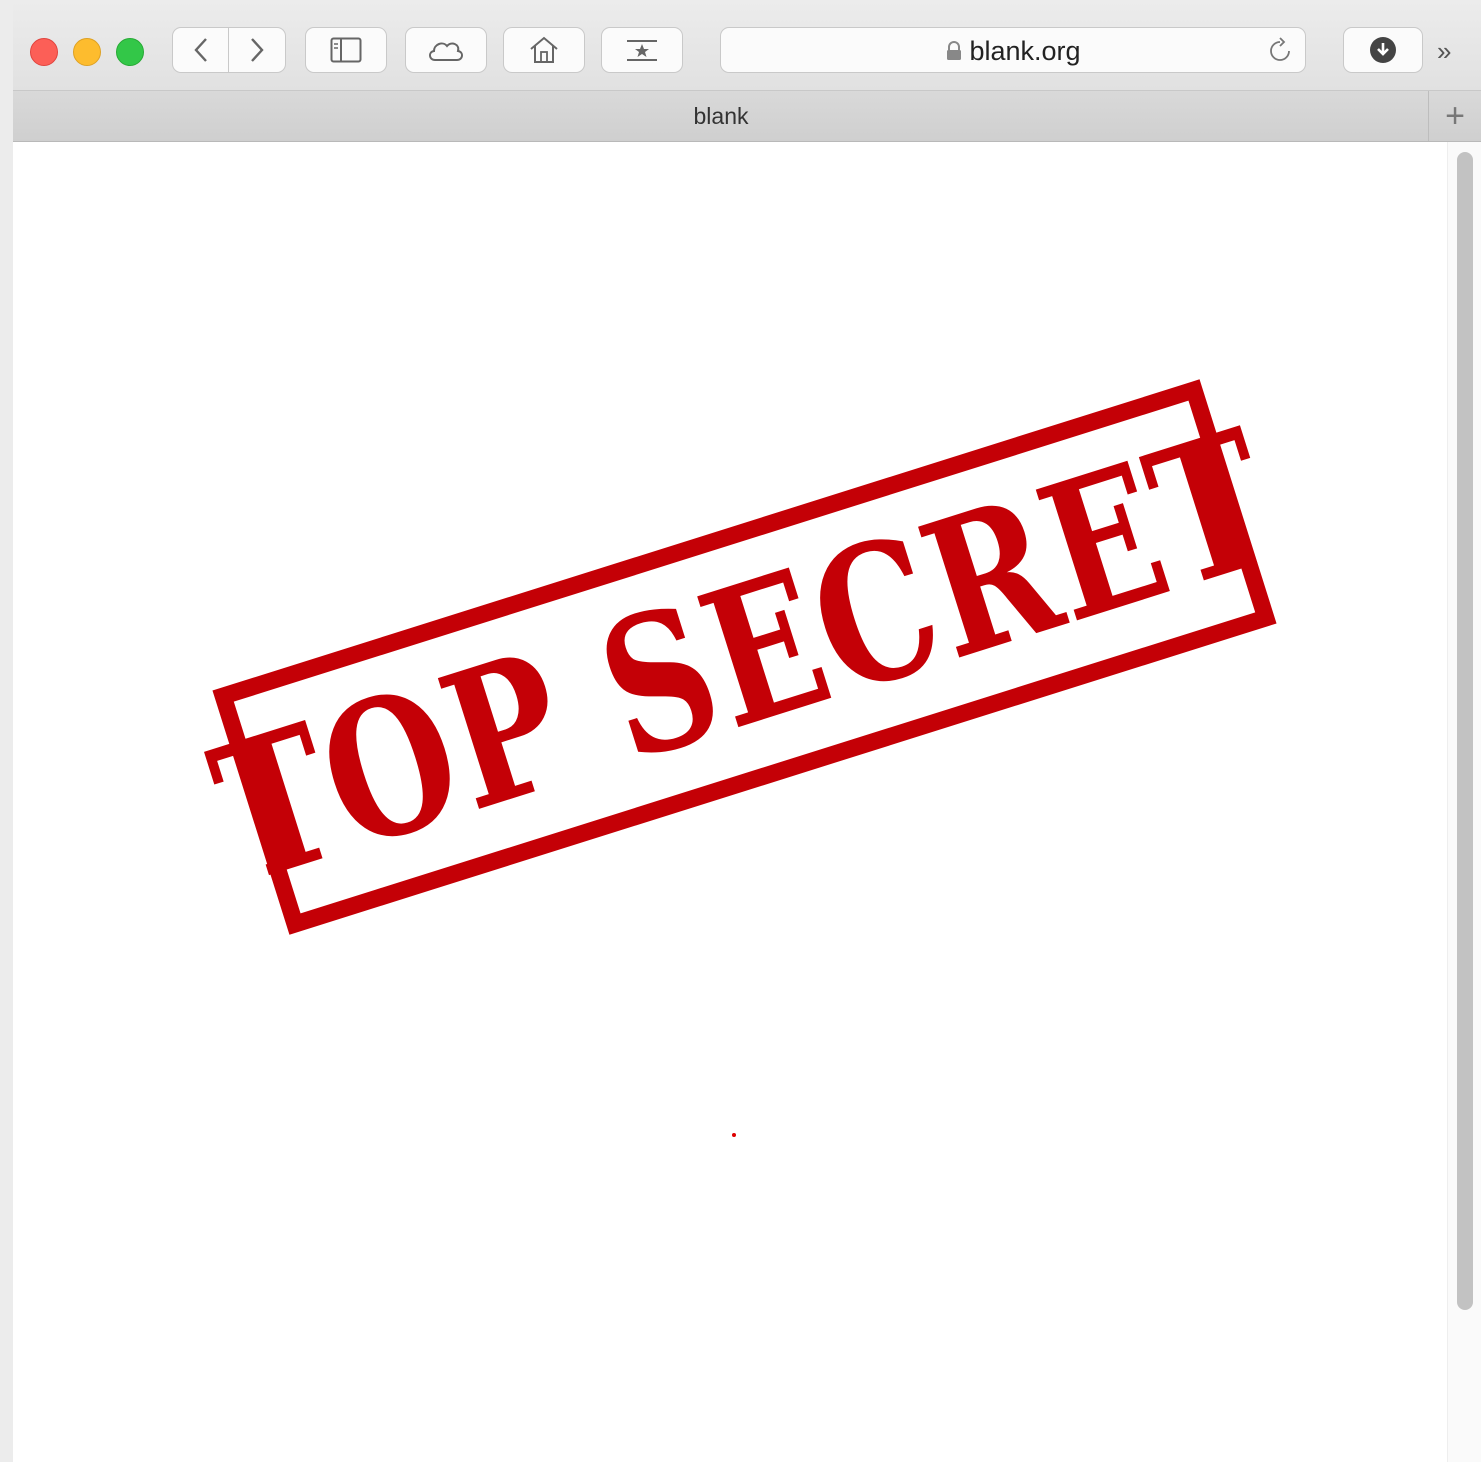  What do you see at coordinates (1444, 51) in the screenshot?
I see `toolbar-overflow-button: »` at bounding box center [1444, 51].